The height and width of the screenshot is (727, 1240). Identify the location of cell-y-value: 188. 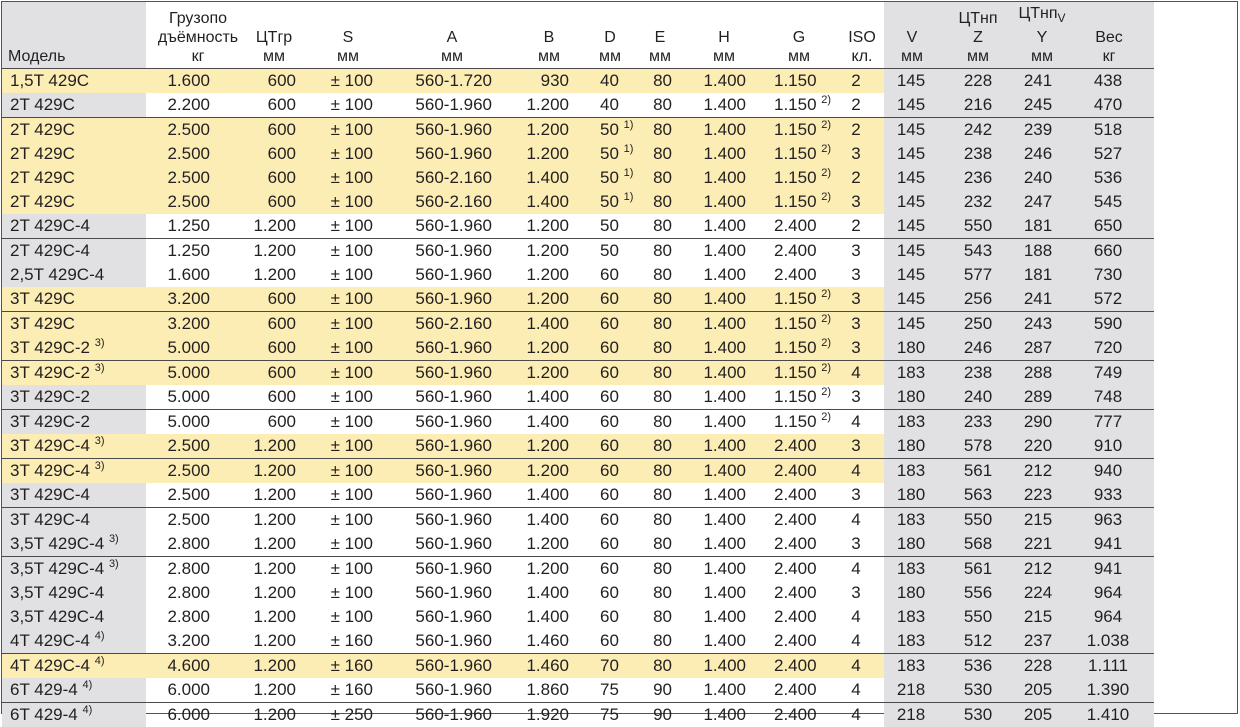
(1038, 250).